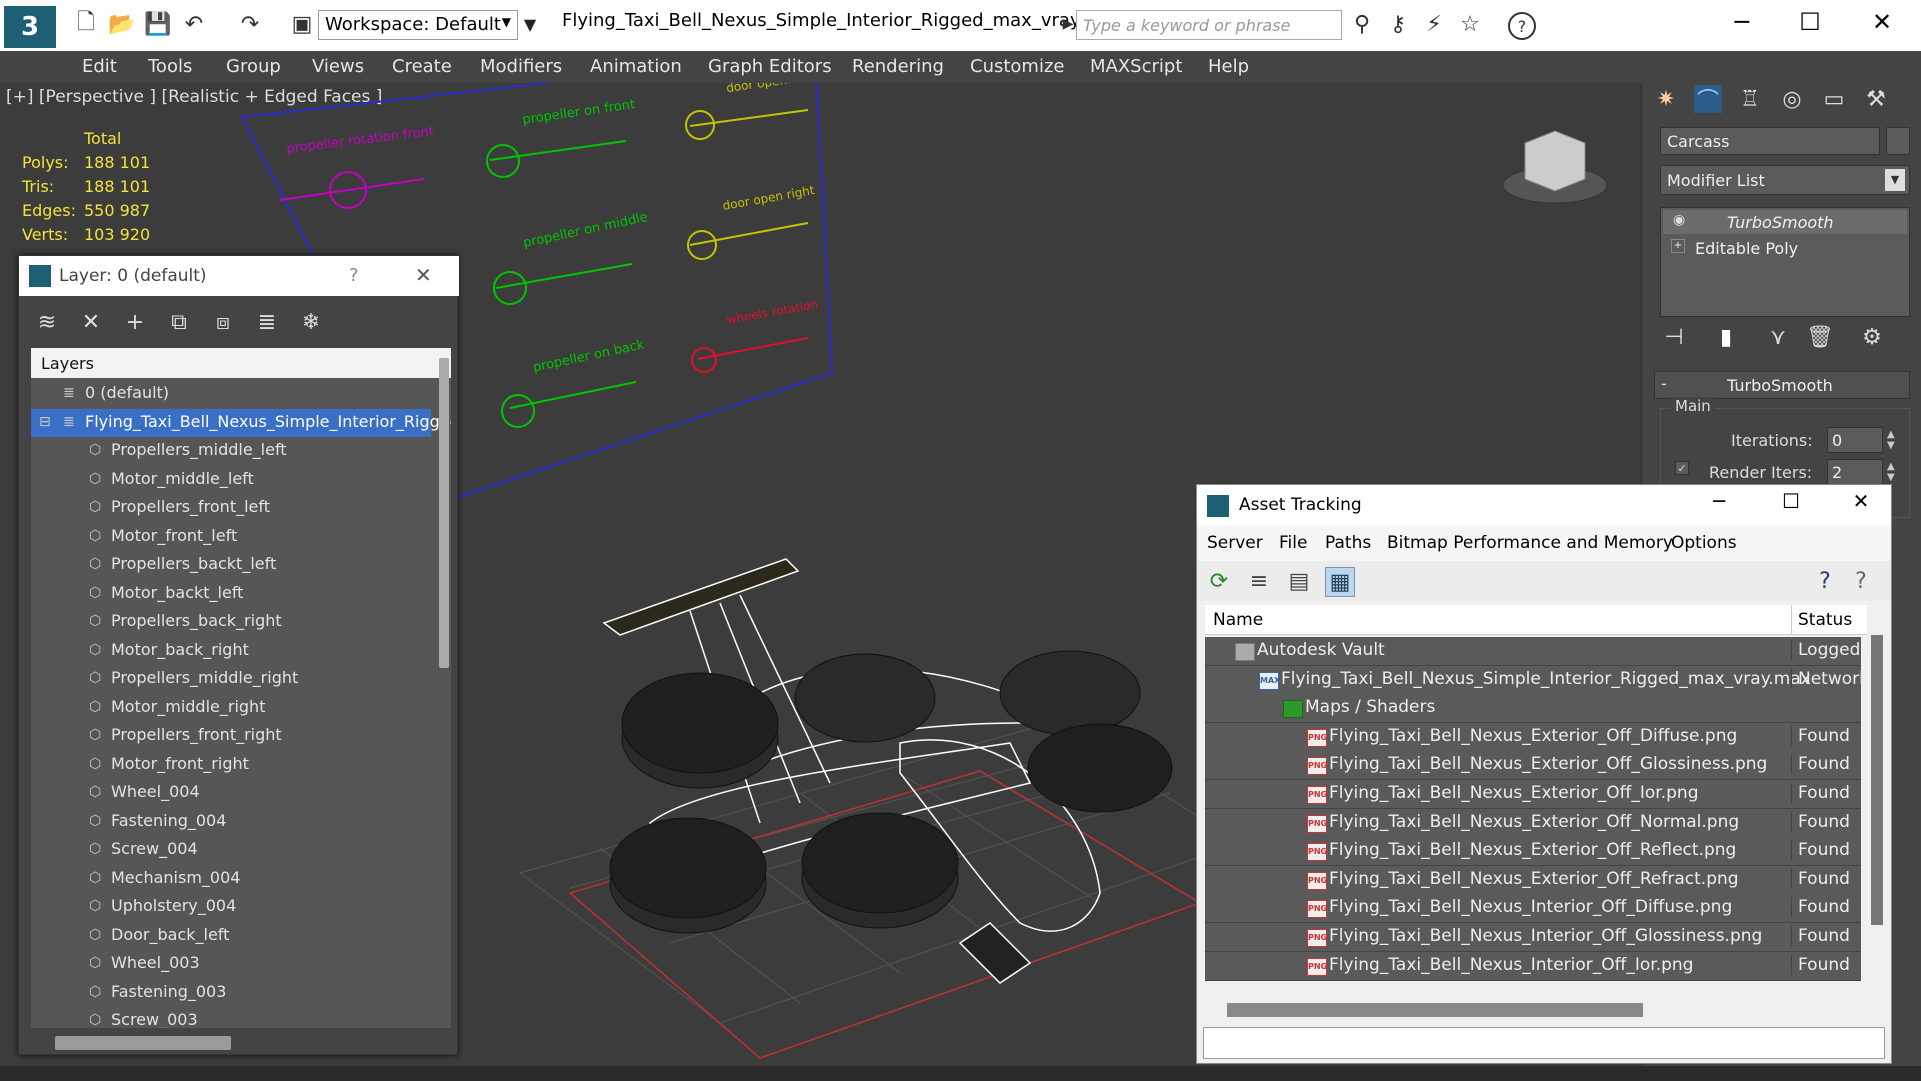  I want to click on asset-menu-paths: Paths, so click(1348, 543).